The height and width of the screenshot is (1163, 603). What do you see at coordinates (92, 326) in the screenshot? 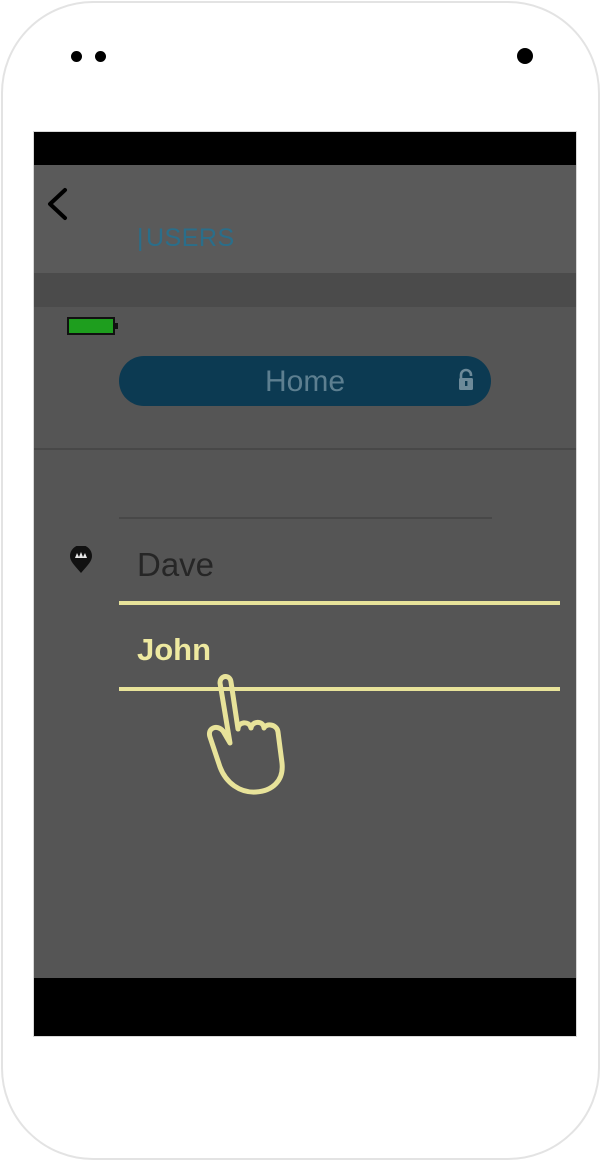
I see `battery-full-icon` at bounding box center [92, 326].